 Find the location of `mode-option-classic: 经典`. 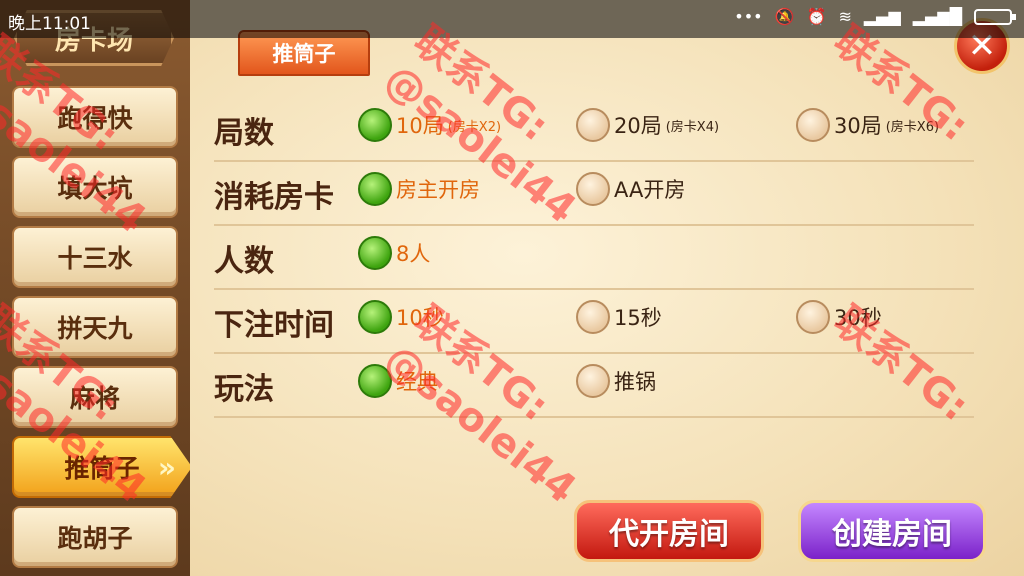

mode-option-classic: 经典 is located at coordinates (398, 381).